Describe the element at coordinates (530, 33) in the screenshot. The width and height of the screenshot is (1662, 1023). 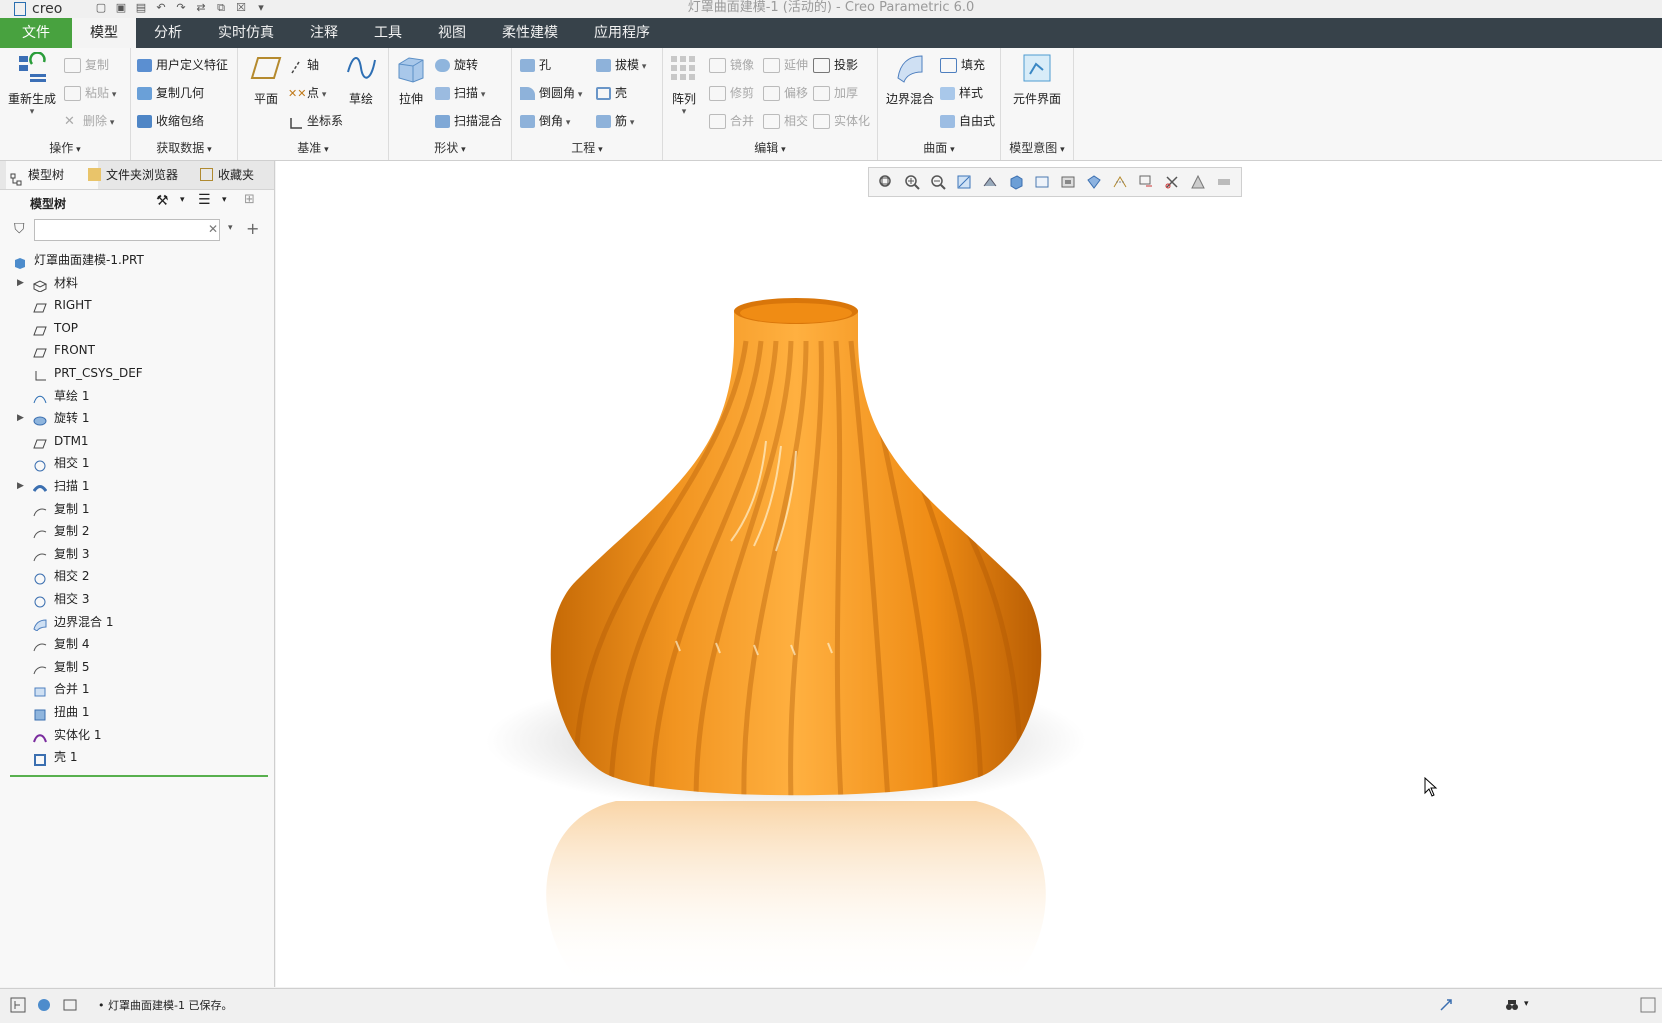
I see `tab-flexible-modeling: 柔性建模` at that location.